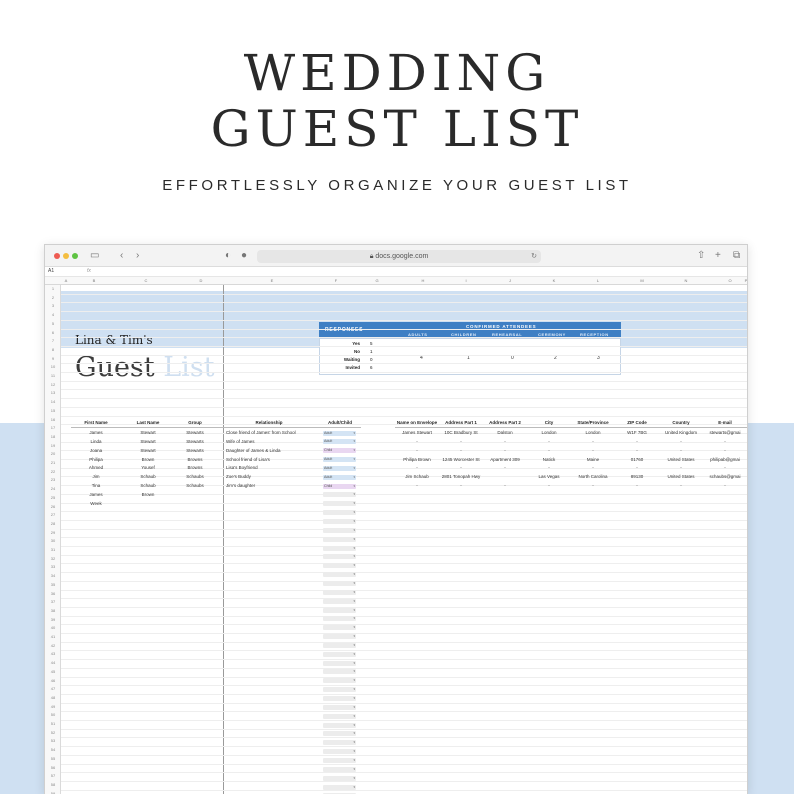 This screenshot has height=794, width=794. What do you see at coordinates (52, 453) in the screenshot?
I see `row-number: 20` at bounding box center [52, 453].